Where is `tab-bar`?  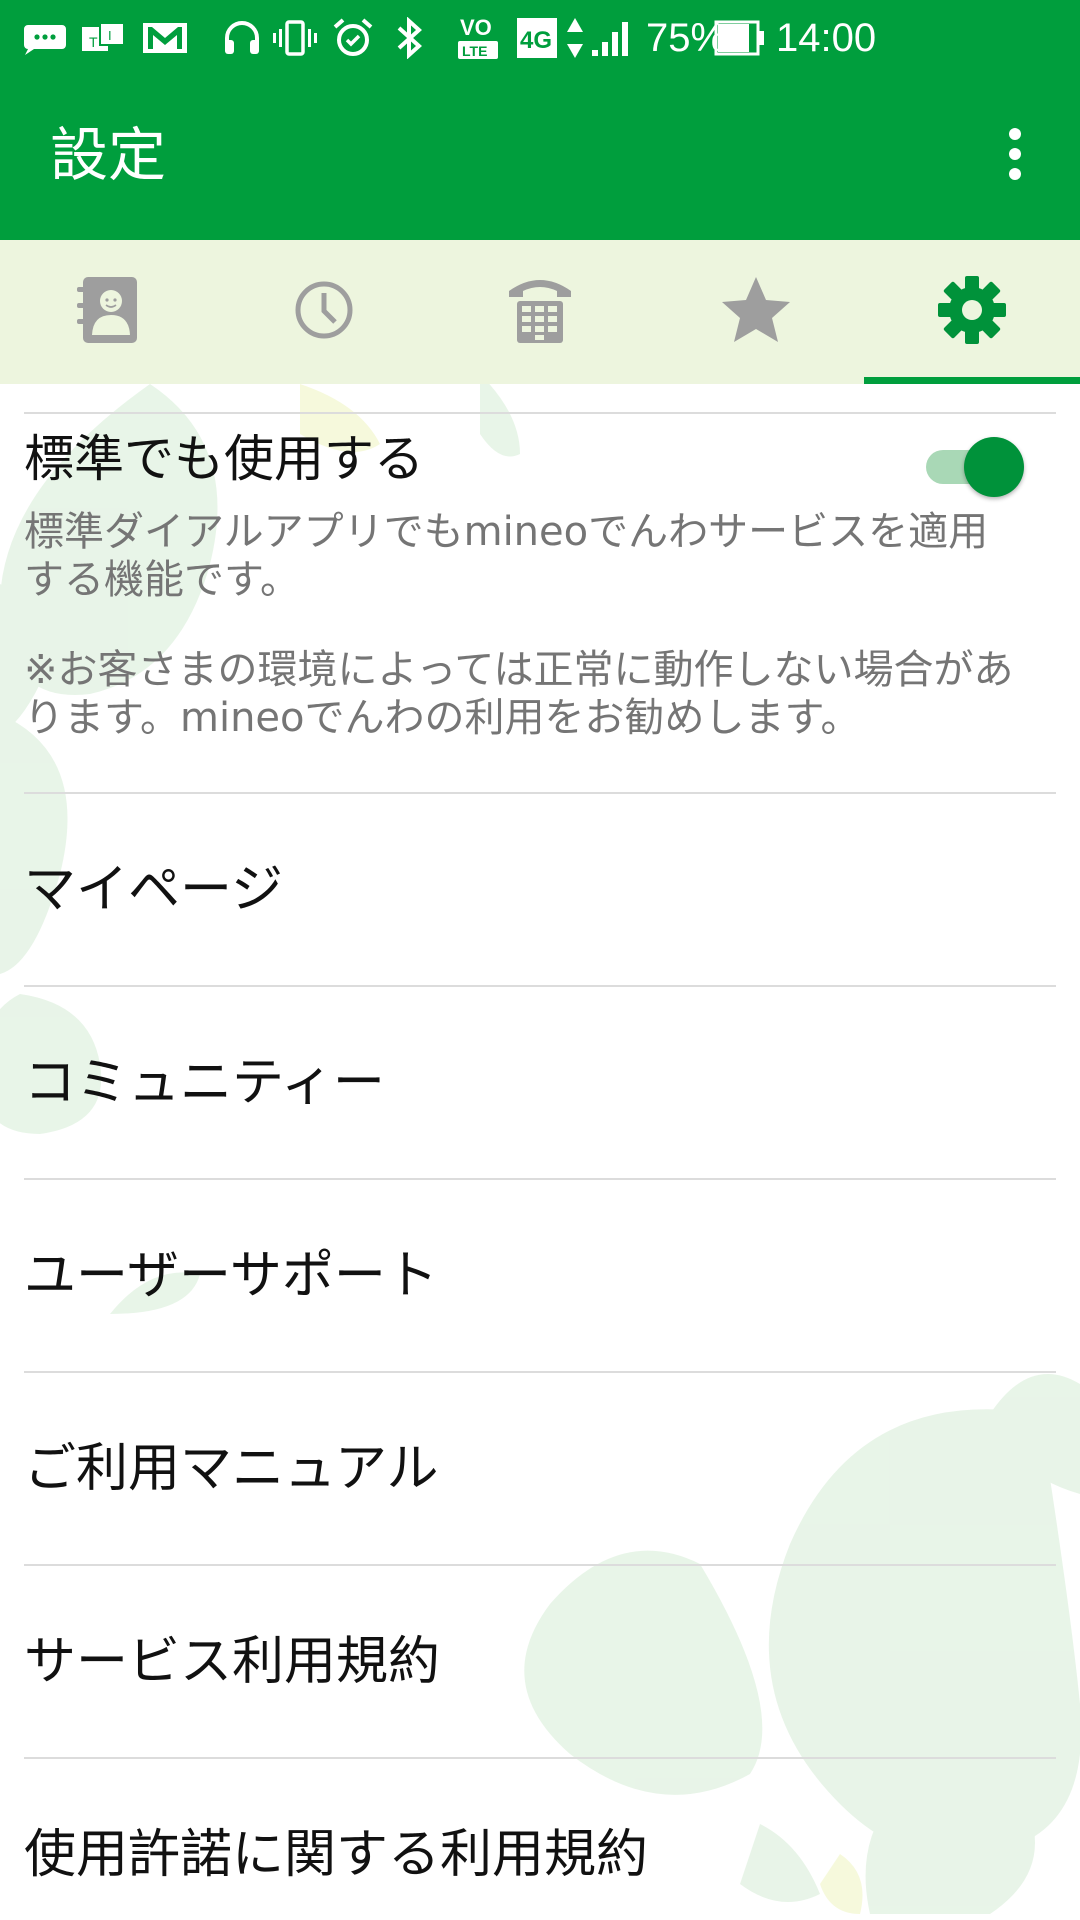
tab-bar is located at coordinates (540, 312).